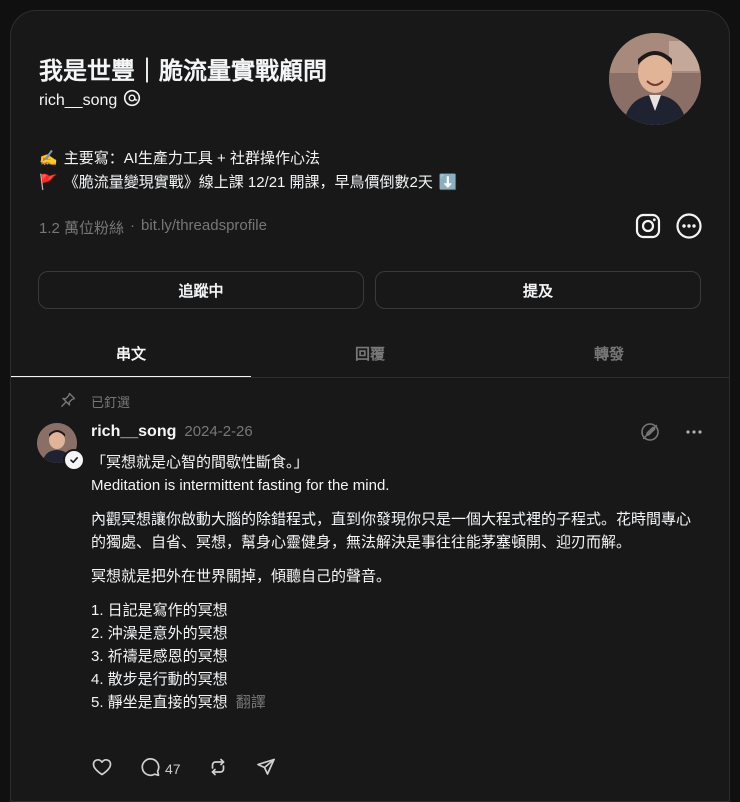  I want to click on down-arrow-icon: ⬇️, so click(448, 182).